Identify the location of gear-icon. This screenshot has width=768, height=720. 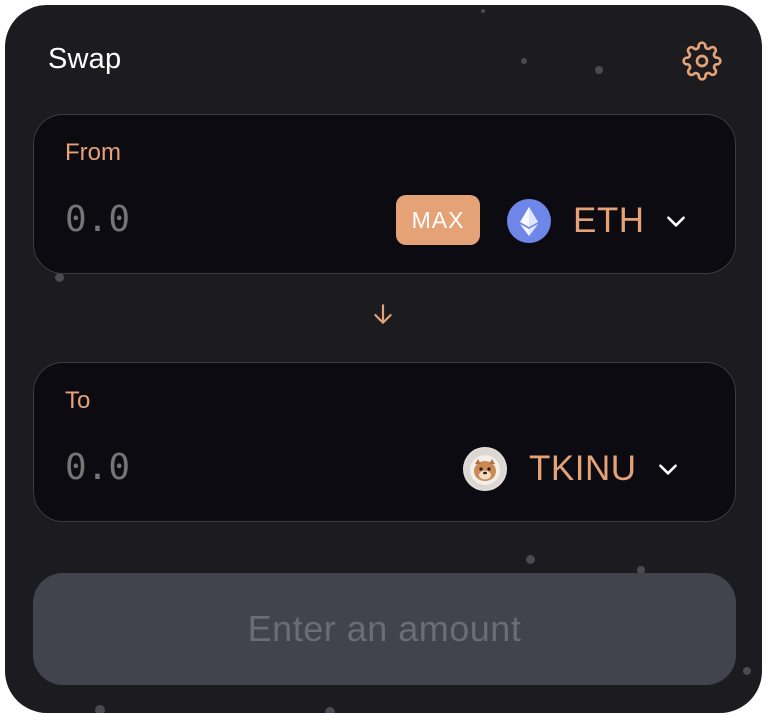
(702, 61).